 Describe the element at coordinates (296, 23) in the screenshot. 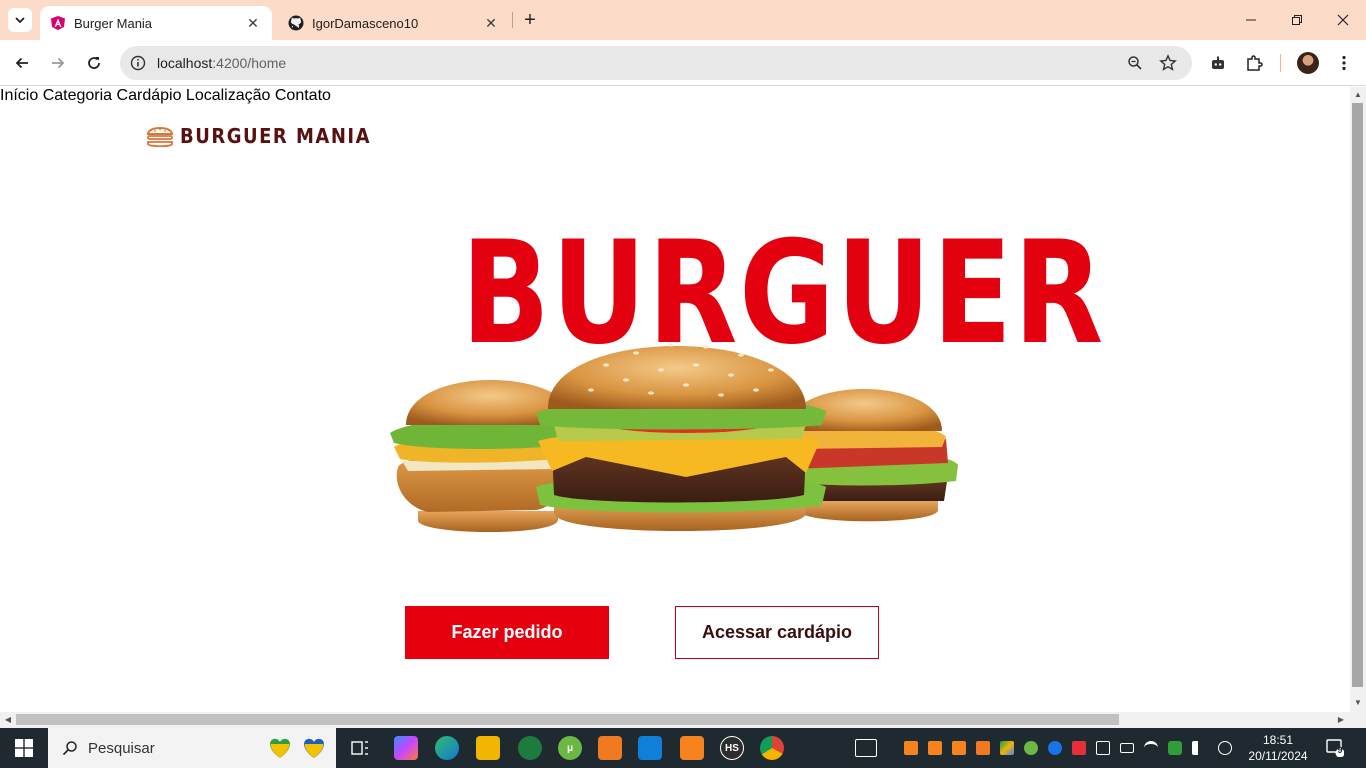

I see `github-icon` at that location.